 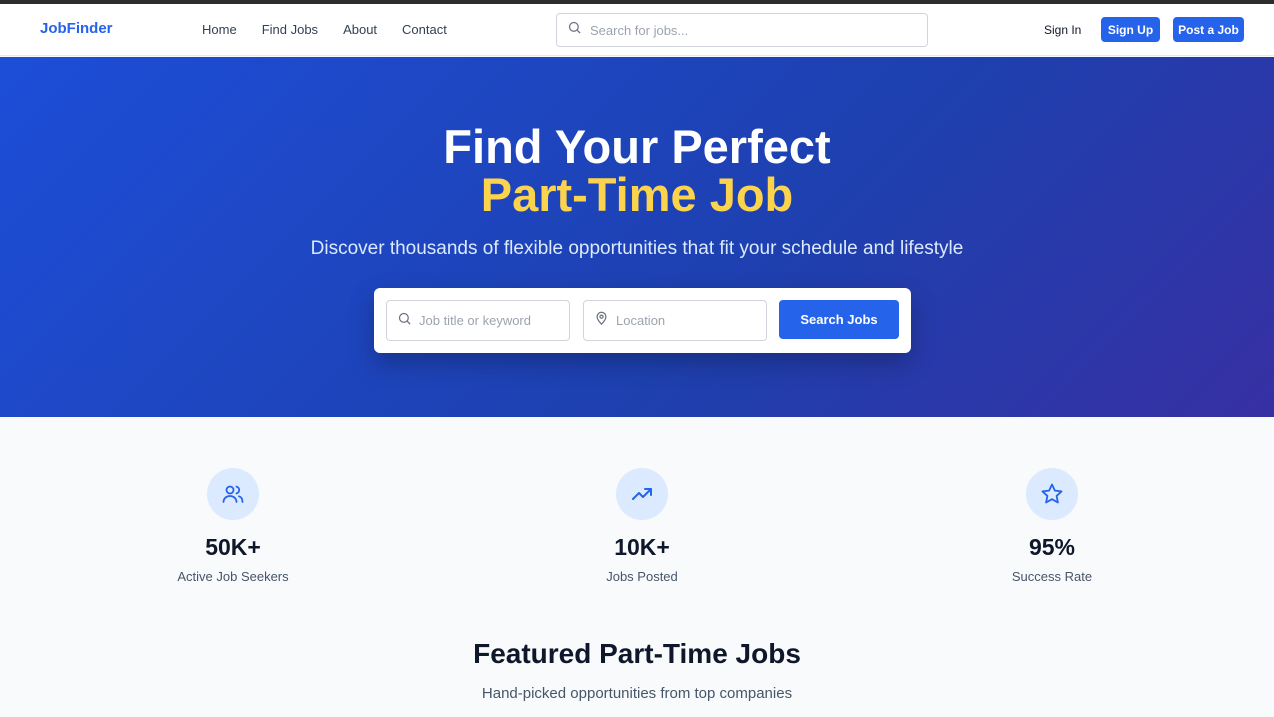 What do you see at coordinates (637, 194) in the screenshot?
I see `hero-title-line2: Part-Time Job` at bounding box center [637, 194].